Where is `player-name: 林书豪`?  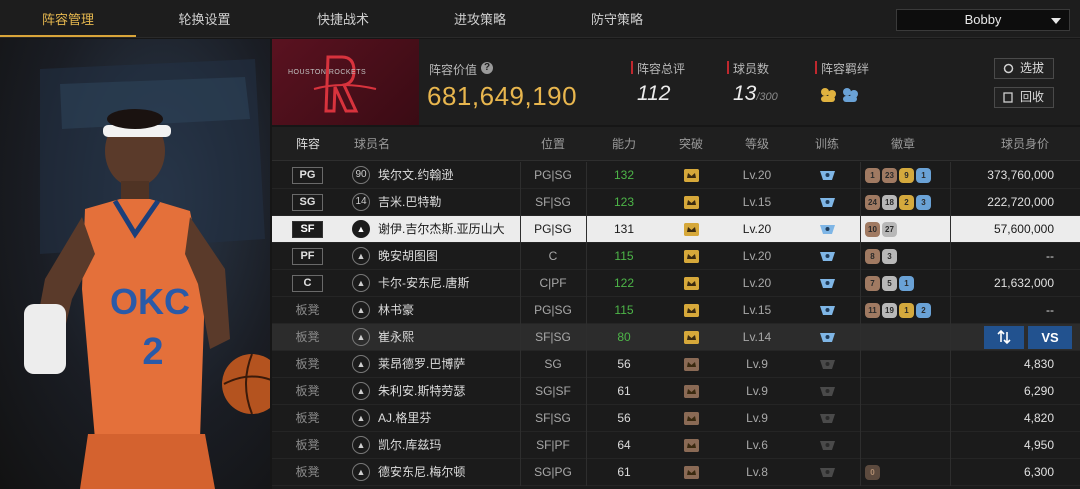 player-name: 林书豪 is located at coordinates (453, 310).